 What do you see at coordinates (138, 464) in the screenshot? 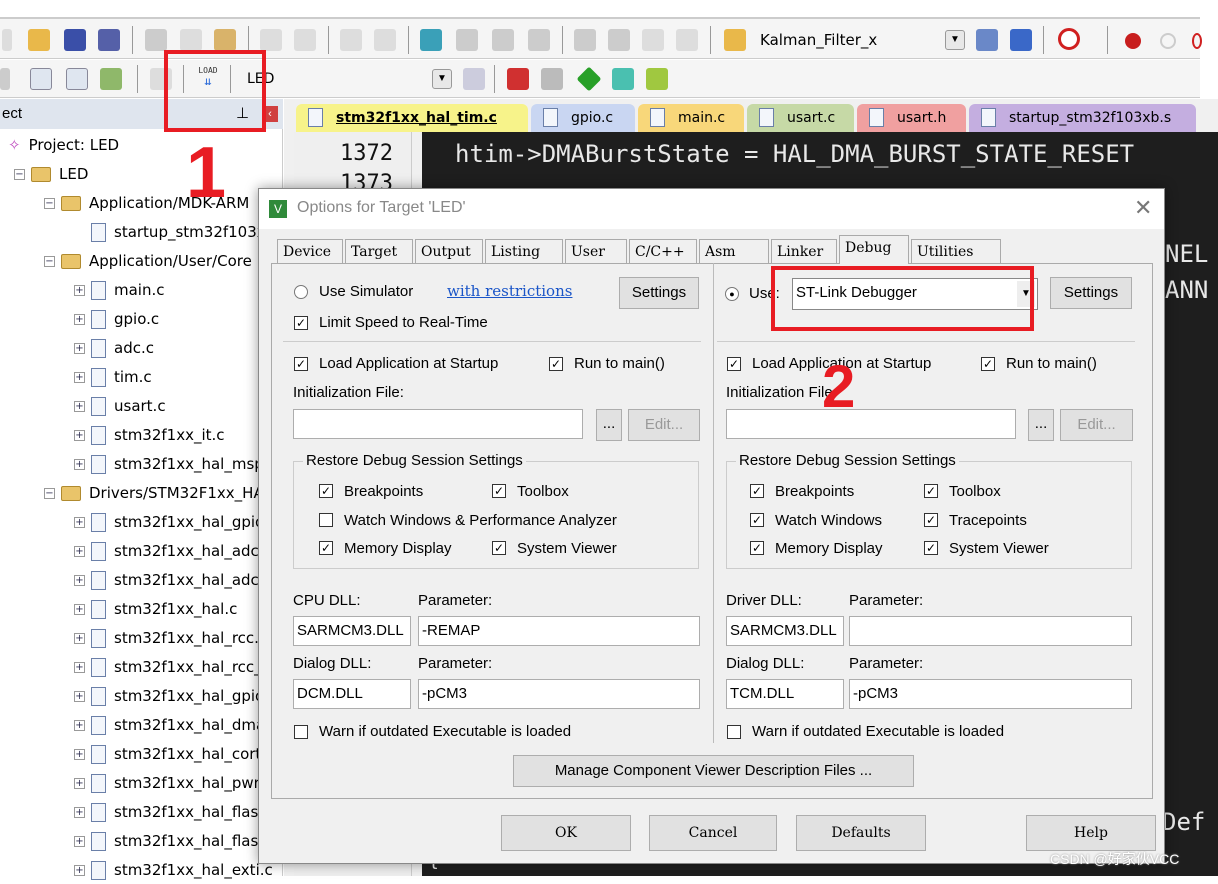
I see `tree-item: + stm32f1xx_hal_msp.c` at bounding box center [138, 464].